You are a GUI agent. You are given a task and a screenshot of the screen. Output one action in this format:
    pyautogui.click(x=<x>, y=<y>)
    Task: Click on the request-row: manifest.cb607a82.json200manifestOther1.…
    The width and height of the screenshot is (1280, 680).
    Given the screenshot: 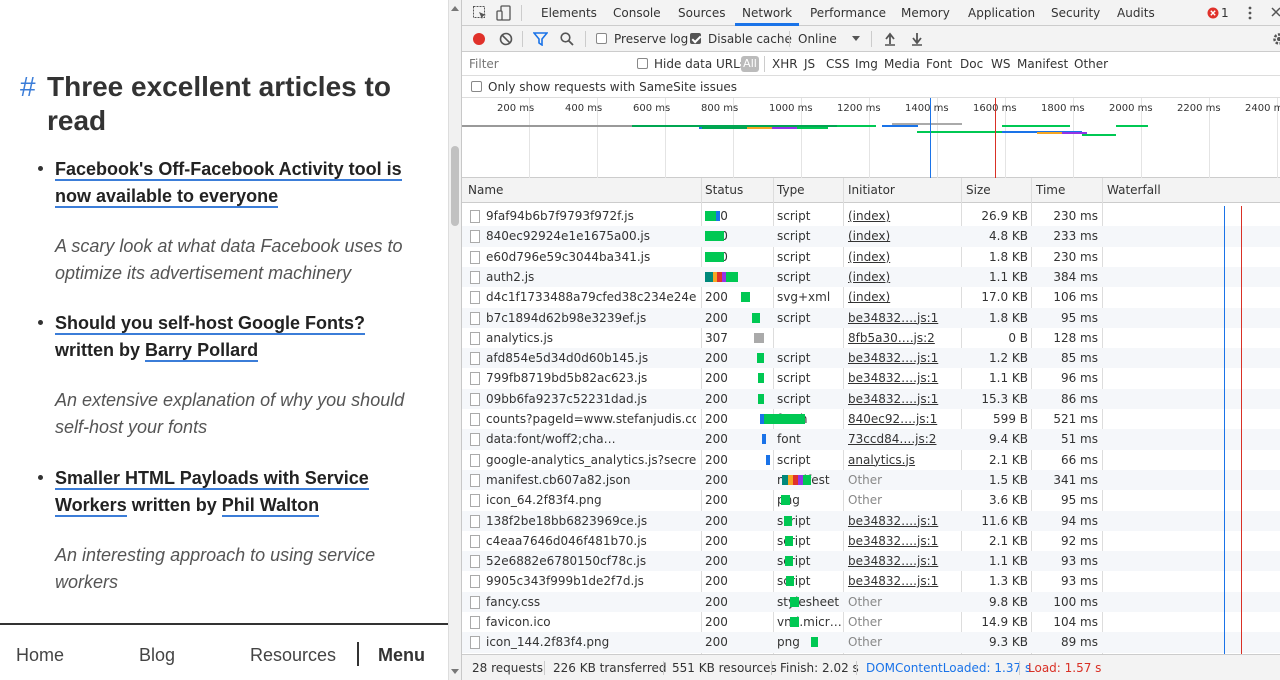 What is the action you would take?
    pyautogui.click(x=871, y=480)
    